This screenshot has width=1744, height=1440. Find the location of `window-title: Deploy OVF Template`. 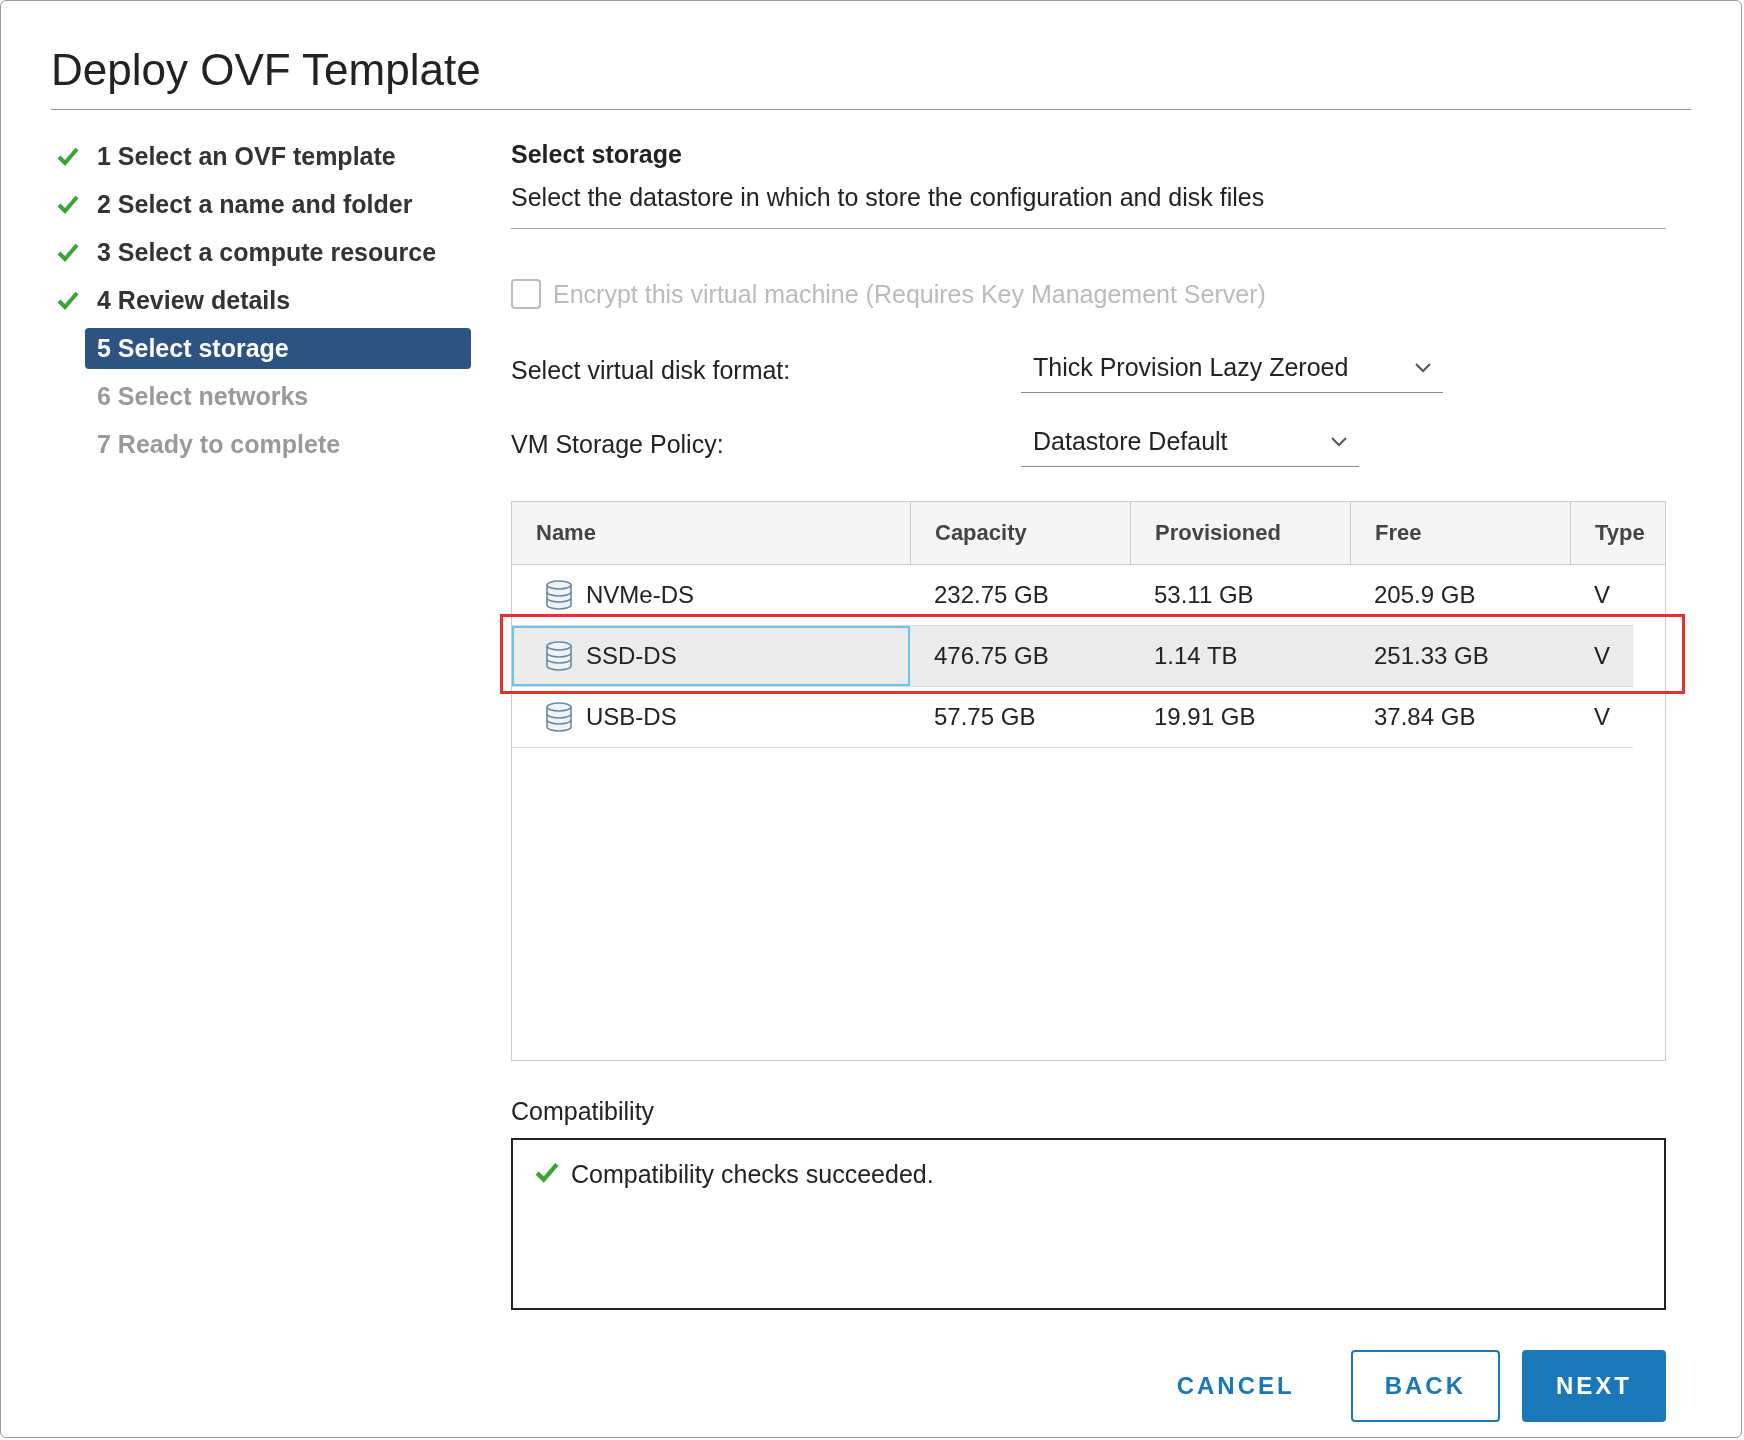

window-title: Deploy OVF Template is located at coordinates (871, 77).